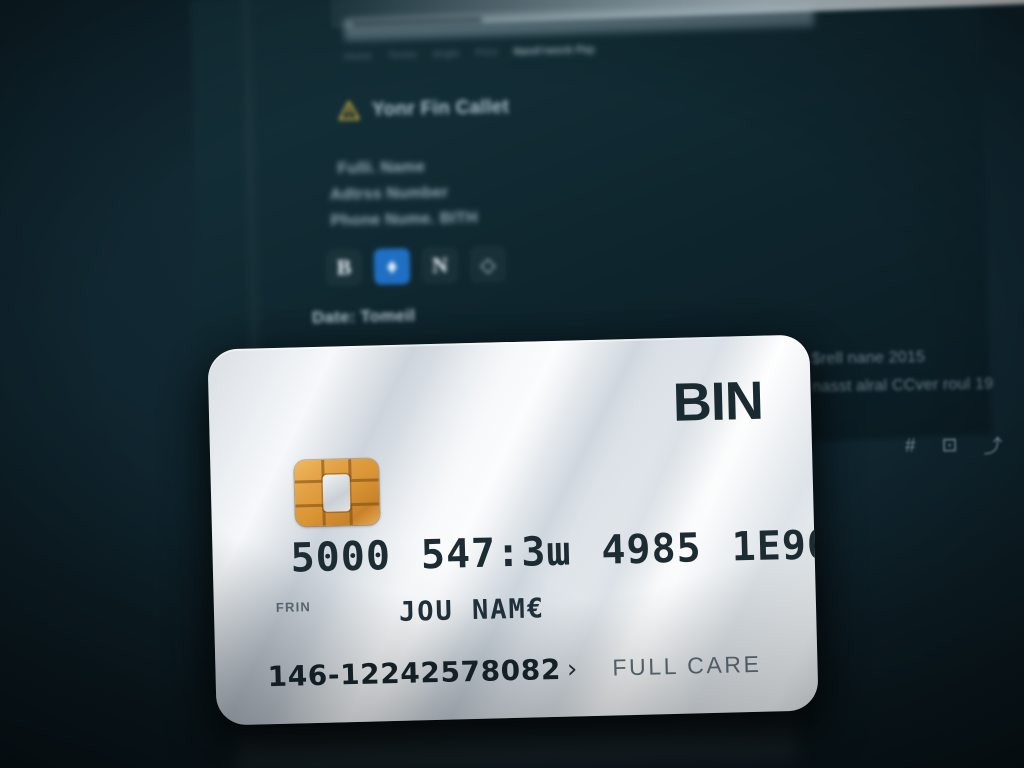 Image resolution: width=1024 pixels, height=768 pixels. What do you see at coordinates (488, 264) in the screenshot?
I see `diamond-icon: ◇` at bounding box center [488, 264].